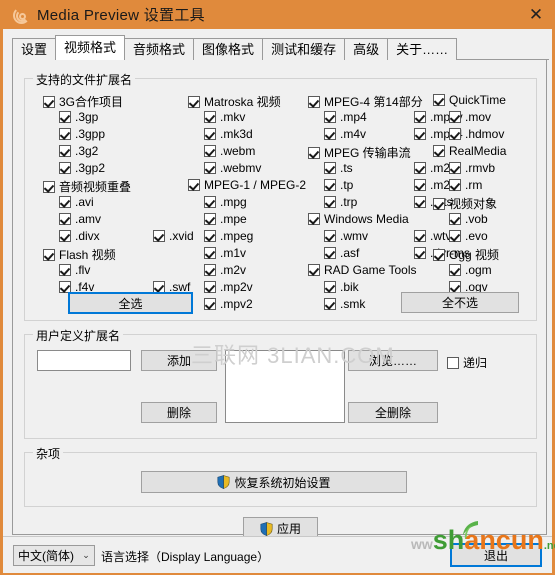  Describe the element at coordinates (474, 255) in the screenshot. I see `ext-group-label: Ogg 视频` at that location.